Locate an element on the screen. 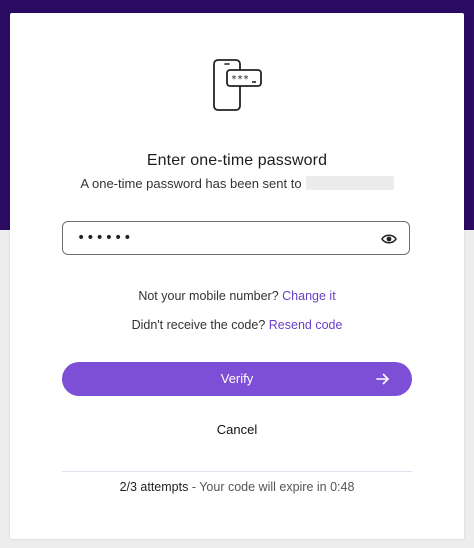  arrow-right-icon is located at coordinates (382, 379).